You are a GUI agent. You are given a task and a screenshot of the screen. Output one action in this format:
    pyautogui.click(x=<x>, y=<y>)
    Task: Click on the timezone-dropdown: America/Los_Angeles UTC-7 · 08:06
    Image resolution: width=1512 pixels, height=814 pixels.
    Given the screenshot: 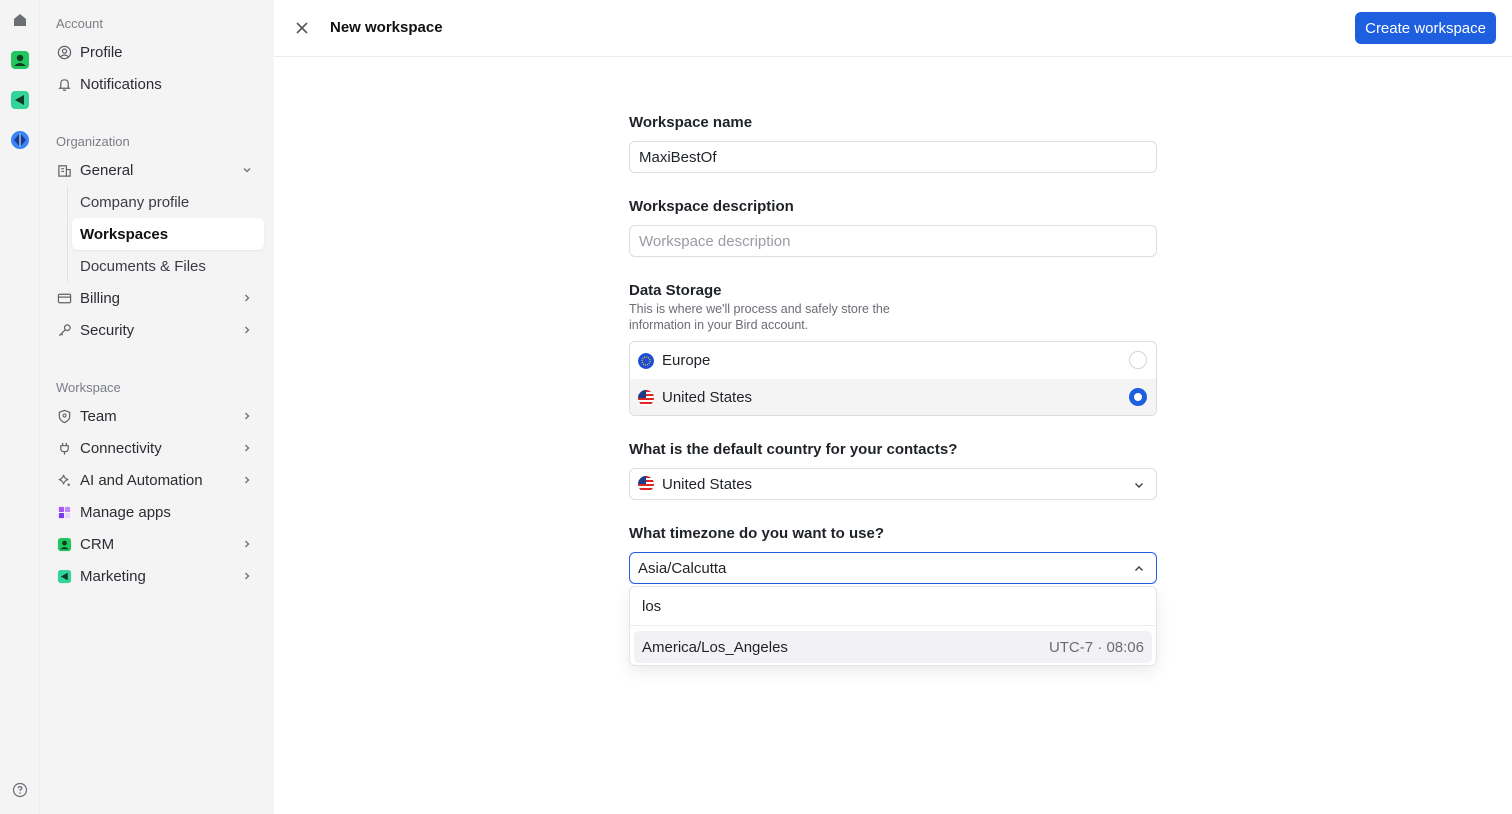 What is the action you would take?
    pyautogui.click(x=893, y=626)
    